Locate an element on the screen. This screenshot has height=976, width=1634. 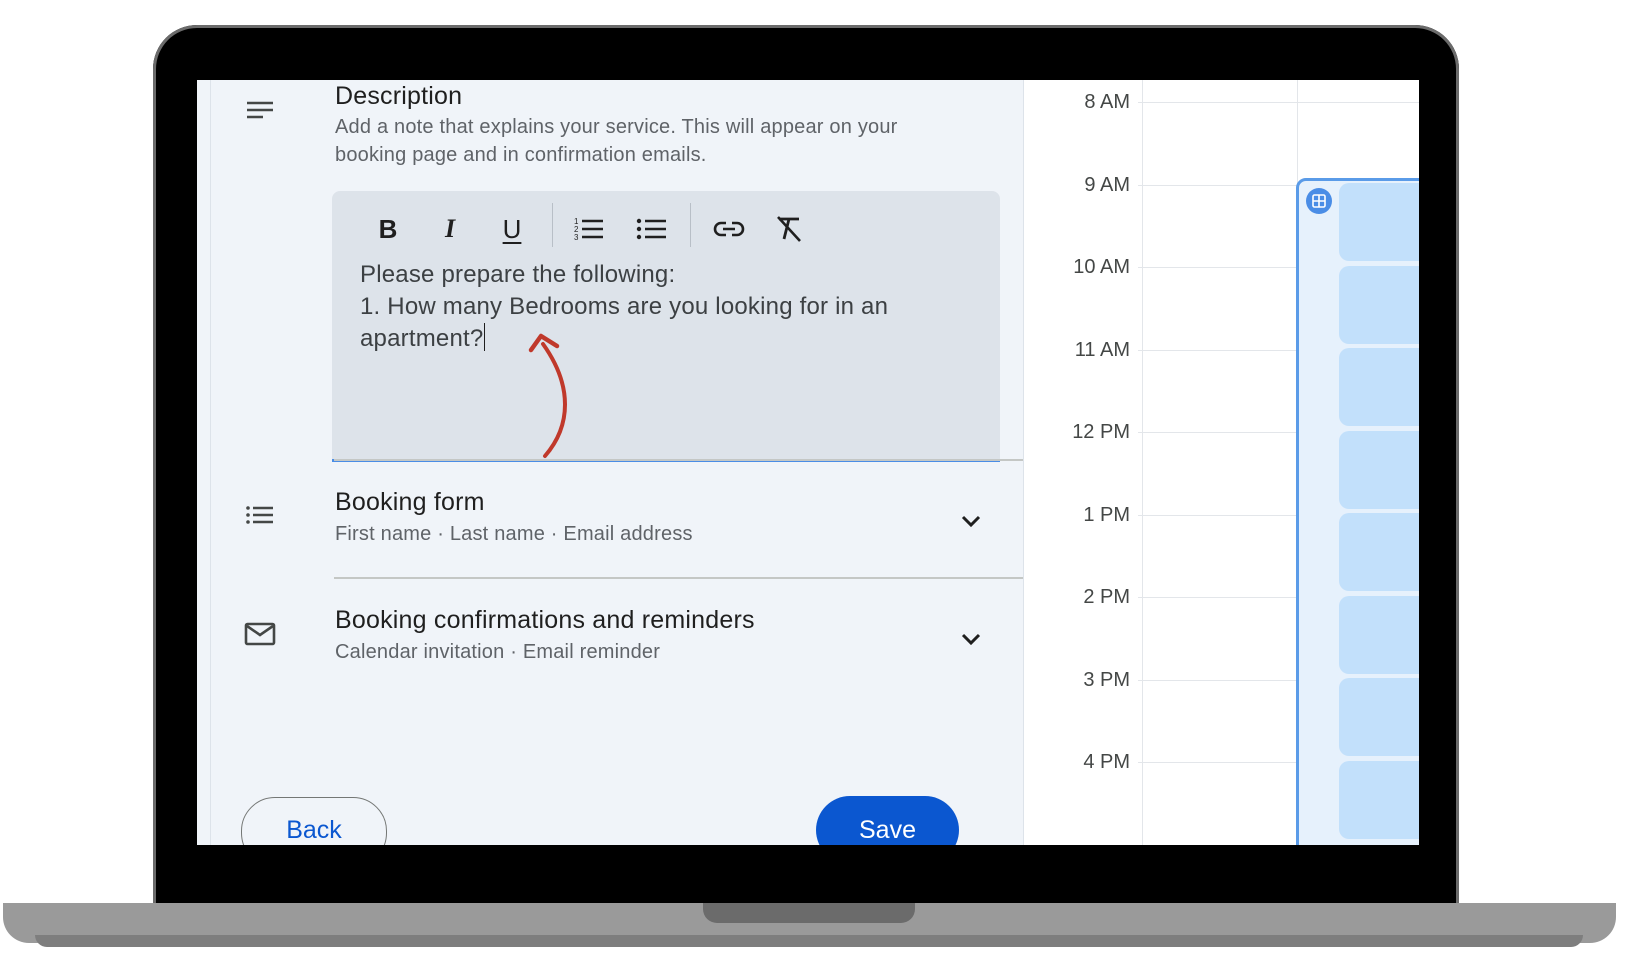
booking-form-subtitle: First name · Last name · Email address is located at coordinates (514, 534).